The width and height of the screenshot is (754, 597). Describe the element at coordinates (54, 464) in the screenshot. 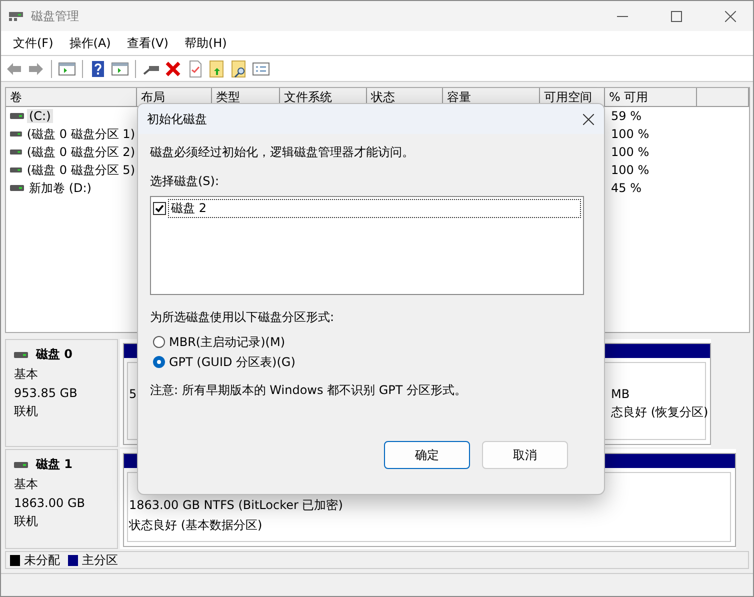

I see `disk-name: 磁盘 1` at that location.